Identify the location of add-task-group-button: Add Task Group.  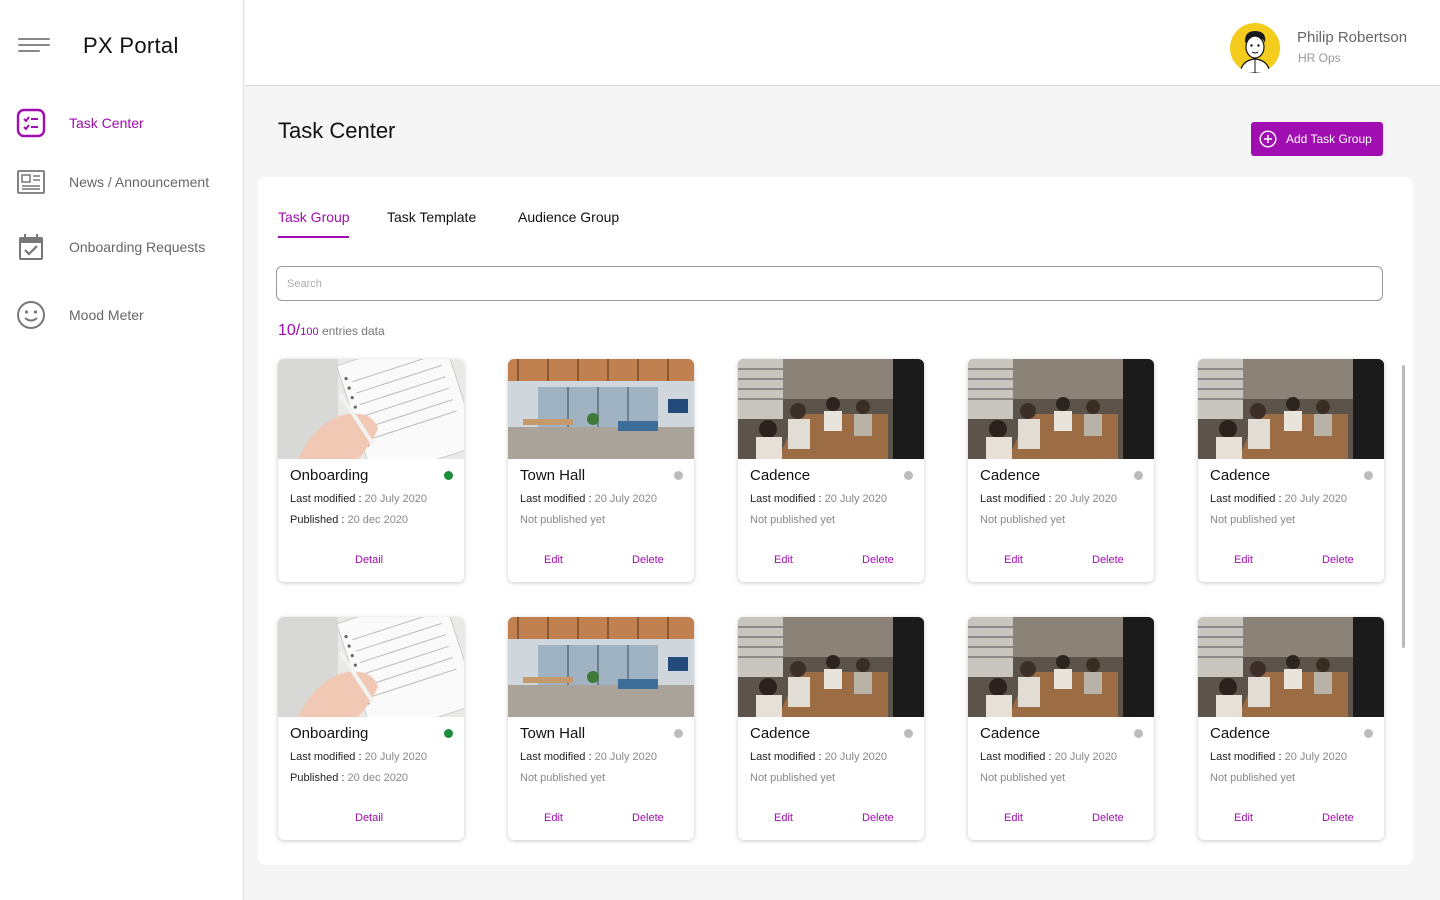
(1317, 139).